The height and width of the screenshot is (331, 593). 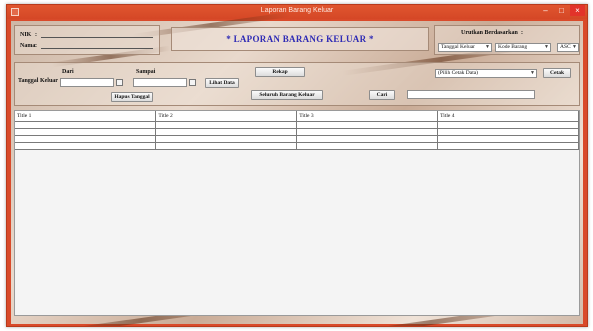 I want to click on cetak-data-value: (Pilih Cetak Data), so click(x=458, y=73).